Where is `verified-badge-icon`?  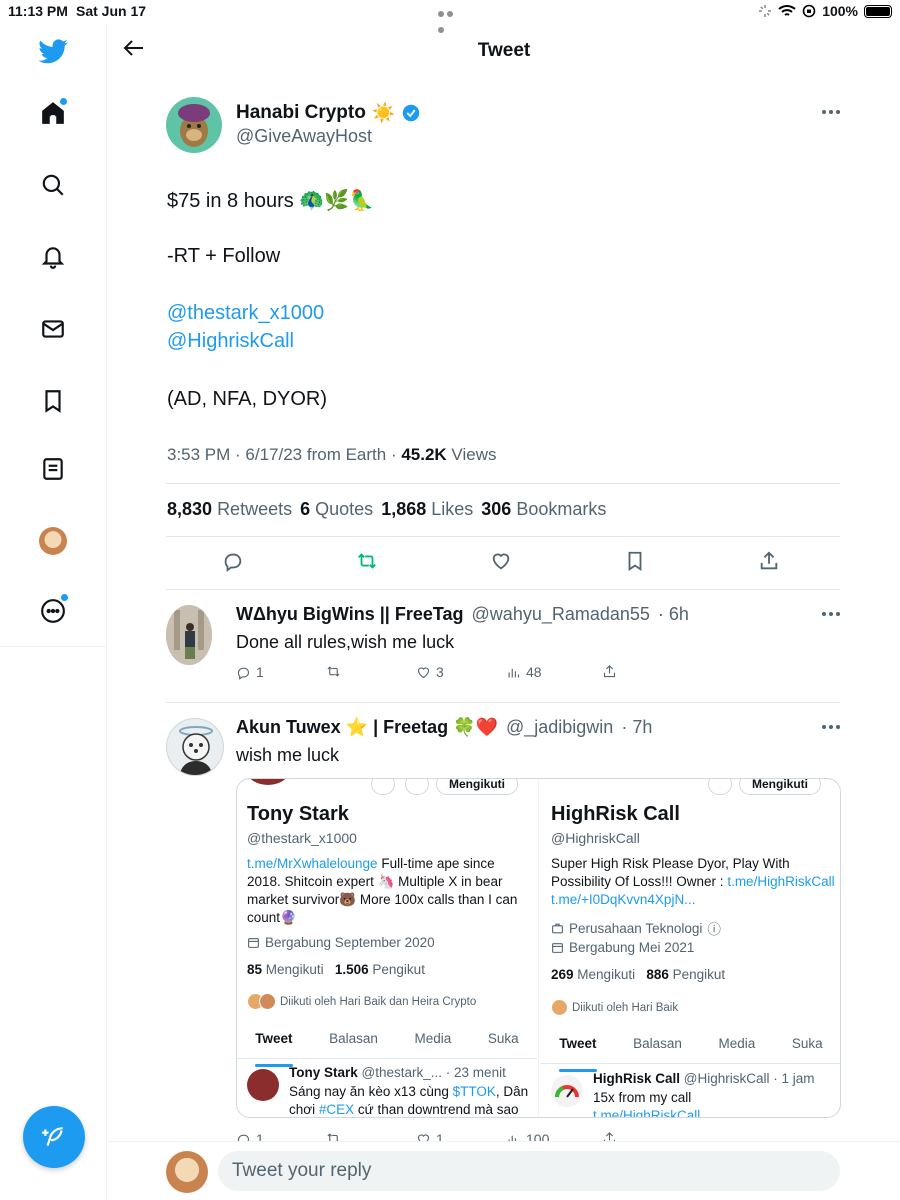
verified-badge-icon is located at coordinates (410, 113).